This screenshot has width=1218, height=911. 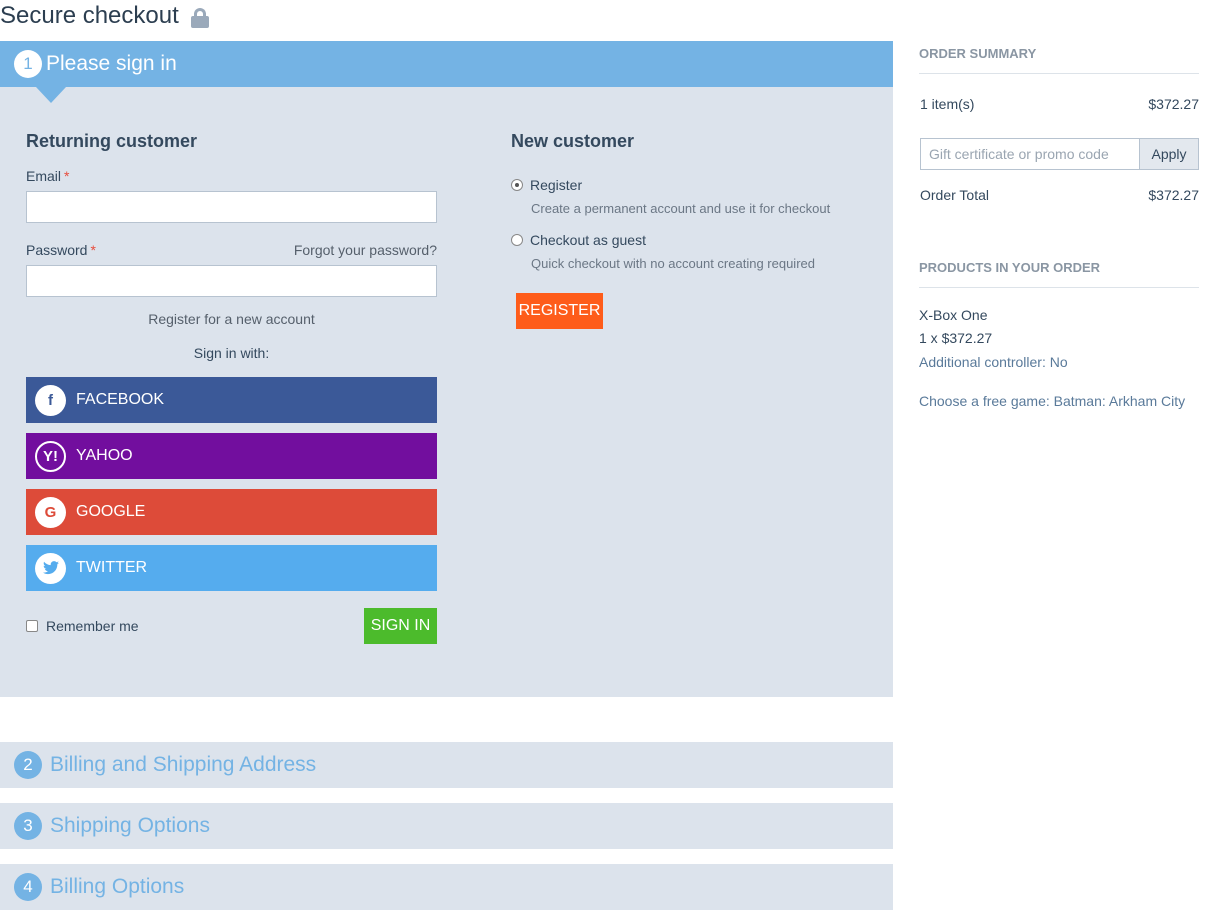 What do you see at coordinates (111, 511) in the screenshot?
I see `google-label: GOOGLE` at bounding box center [111, 511].